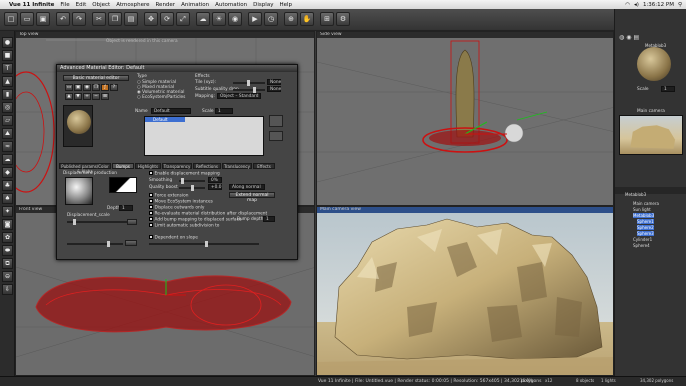 This screenshot has width=686, height=386. Describe the element at coordinates (627, 5) in the screenshot. I see `wifi-icon: ◠` at that location.